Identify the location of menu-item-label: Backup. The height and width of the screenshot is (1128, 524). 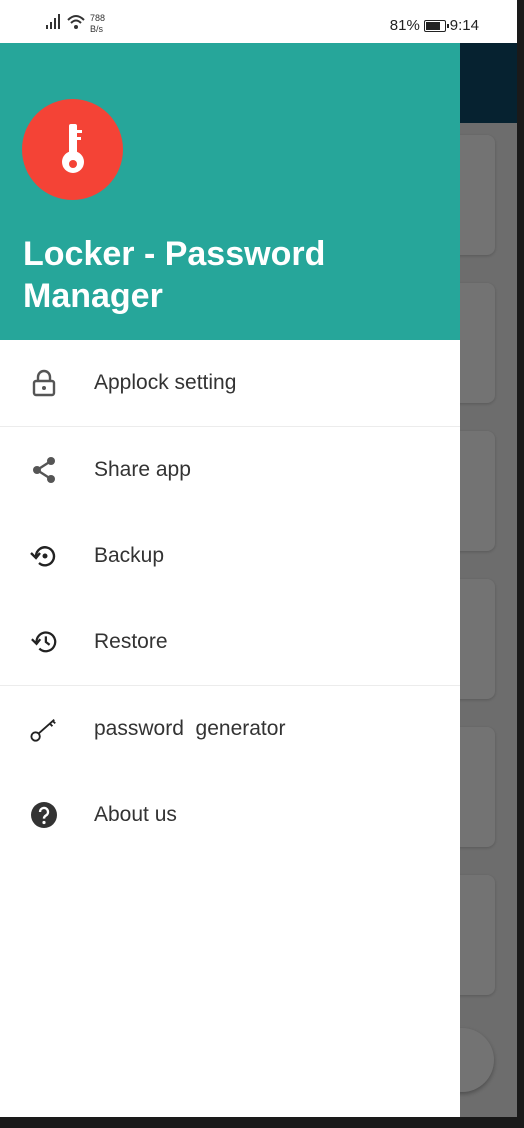
(129, 555).